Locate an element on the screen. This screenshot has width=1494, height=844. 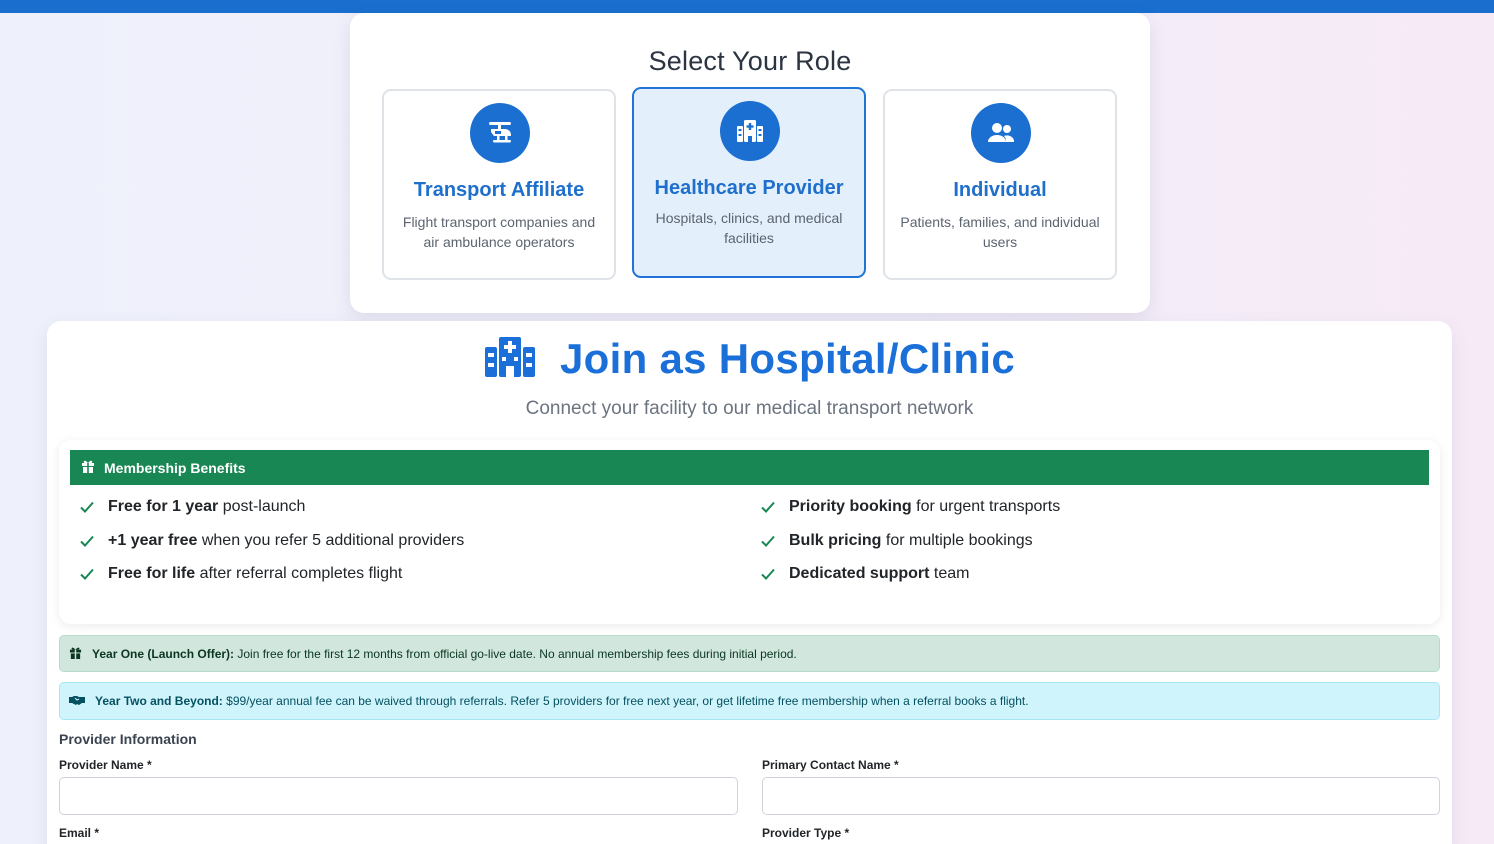
top-bar is located at coordinates (747, 6).